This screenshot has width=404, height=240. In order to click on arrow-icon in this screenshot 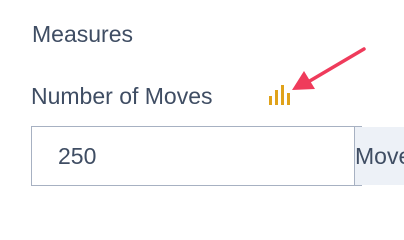, I will do `click(329, 68)`.